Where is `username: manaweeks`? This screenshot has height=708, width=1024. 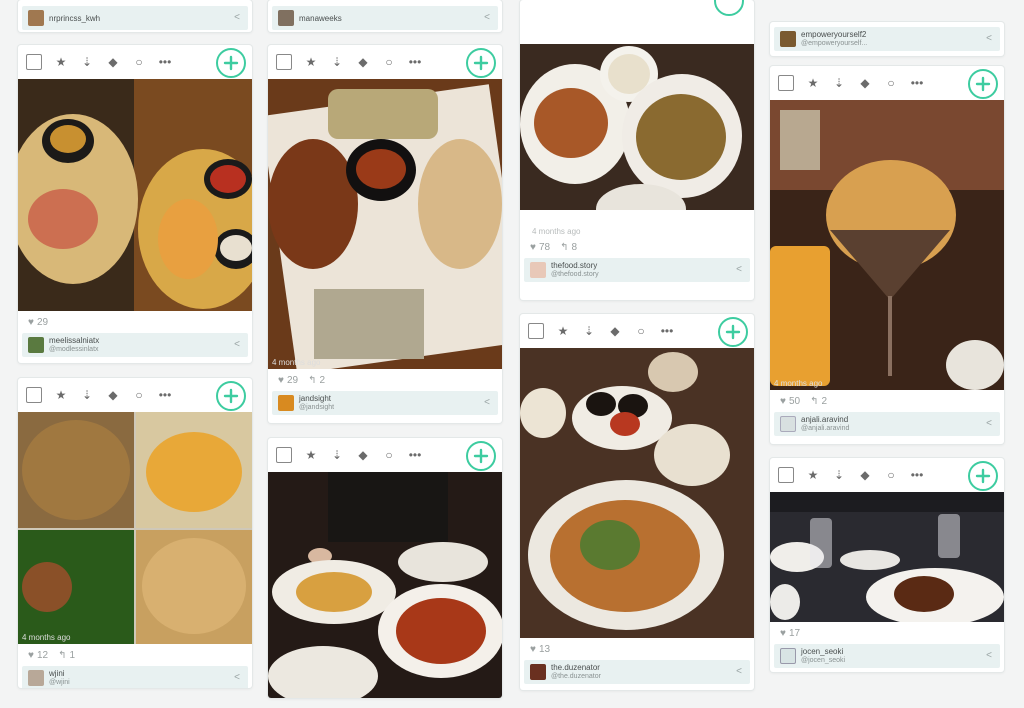
username: manaweeks is located at coordinates (320, 18).